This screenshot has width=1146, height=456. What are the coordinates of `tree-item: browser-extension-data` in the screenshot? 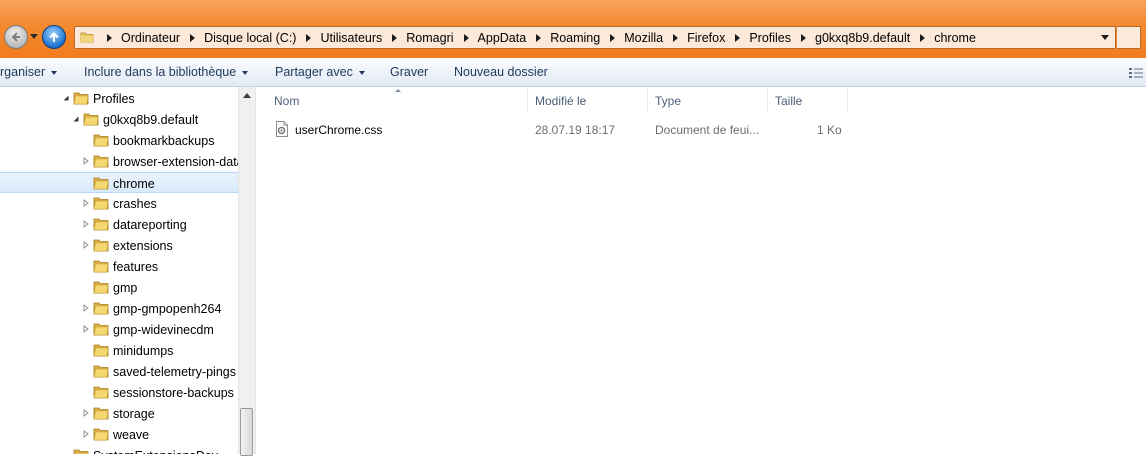 It's located at (119, 161).